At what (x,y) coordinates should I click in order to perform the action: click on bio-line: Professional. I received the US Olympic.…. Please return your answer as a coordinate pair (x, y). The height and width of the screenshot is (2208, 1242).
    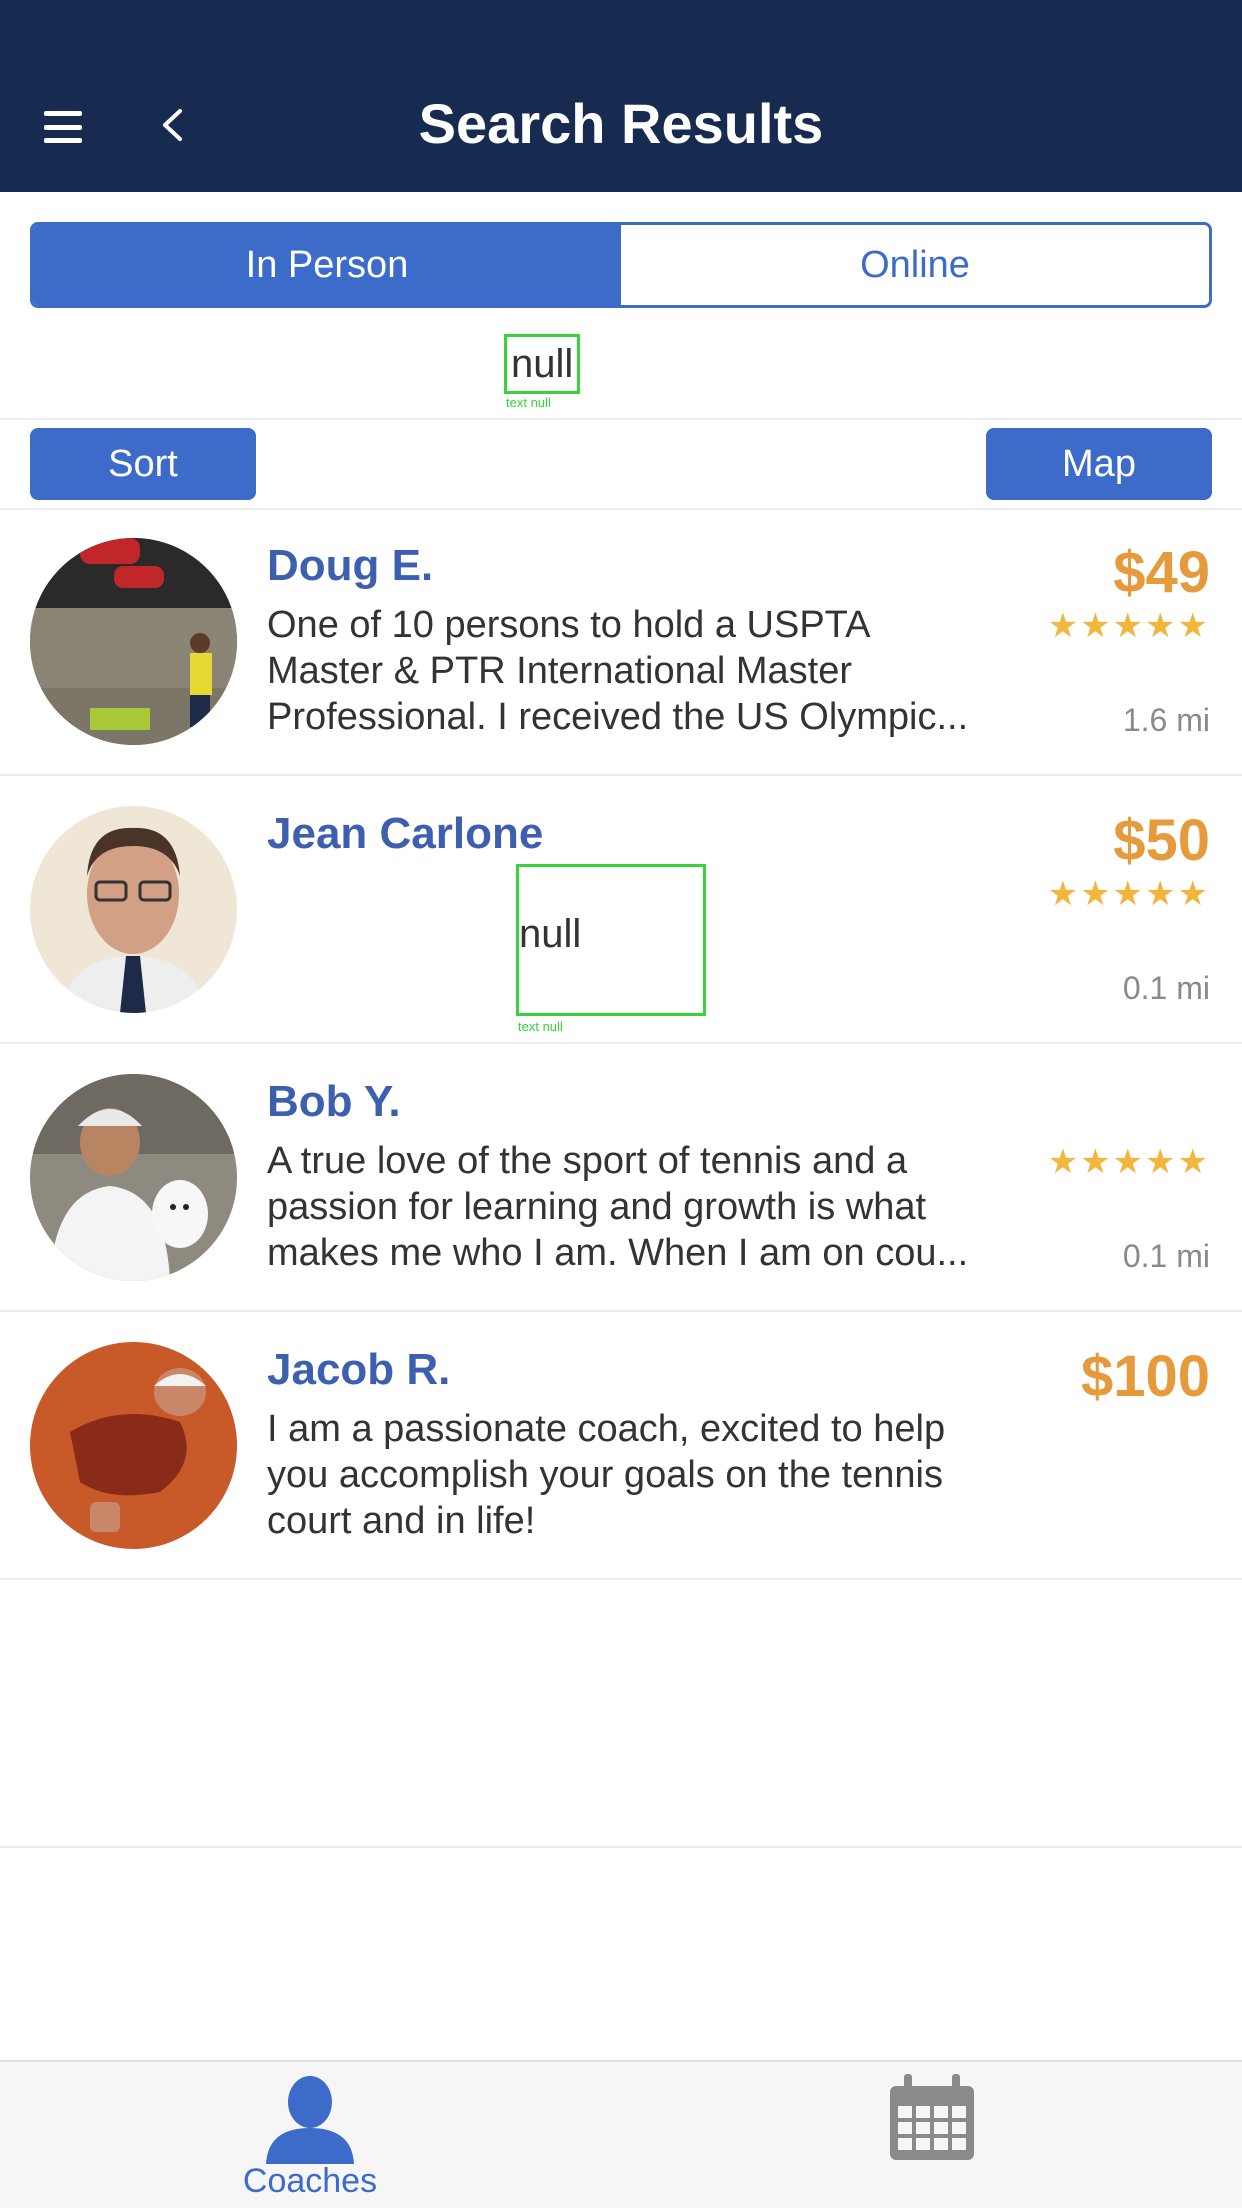
    Looking at the image, I should click on (618, 717).